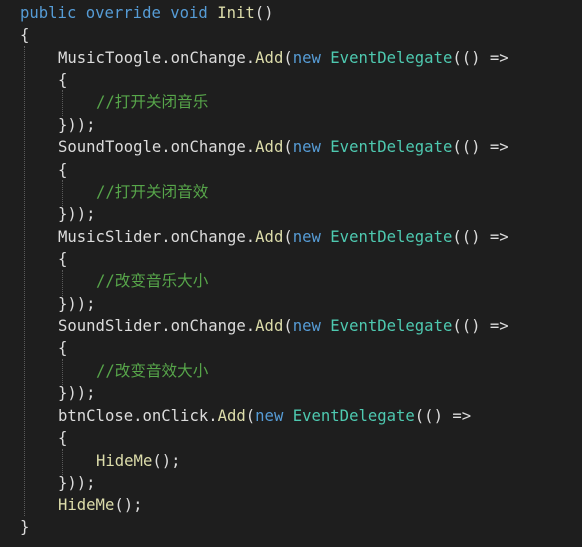 Image resolution: width=582 pixels, height=547 pixels. I want to click on target-identifier: MusicToogle, so click(110, 58).